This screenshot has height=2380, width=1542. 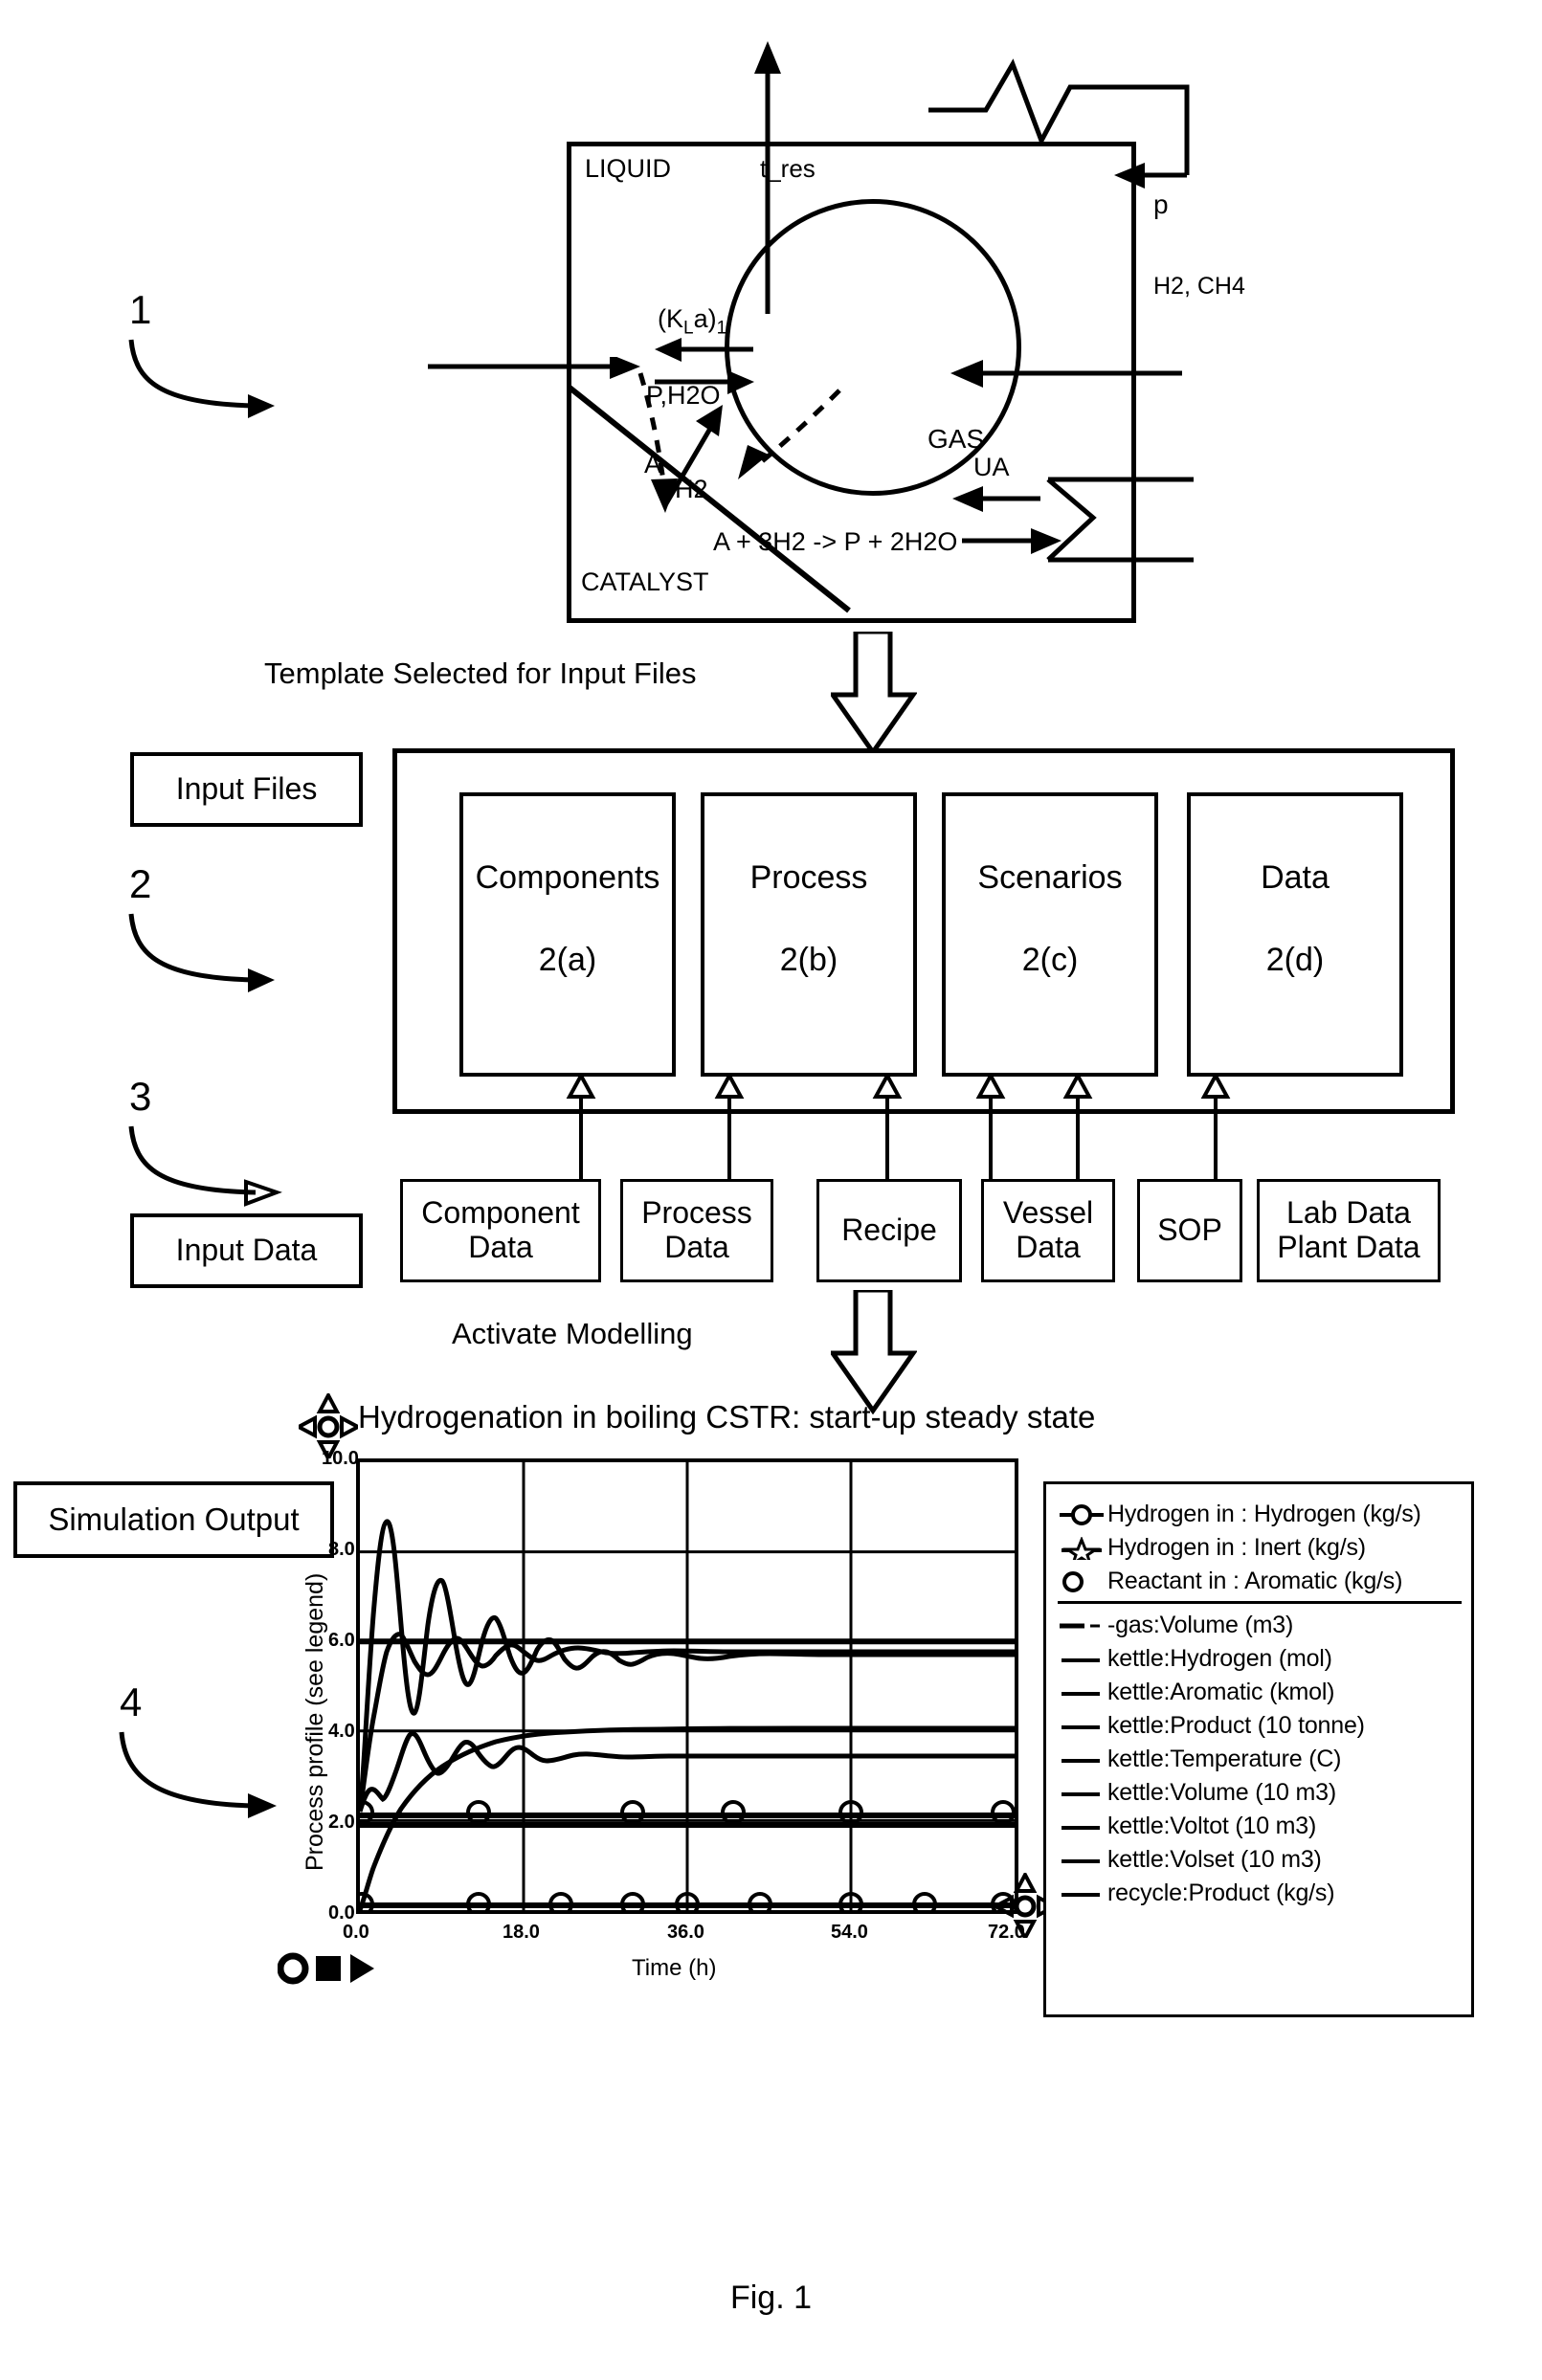 What do you see at coordinates (809, 934) in the screenshot?
I see `input-file-box-process: Process 2(b)` at bounding box center [809, 934].